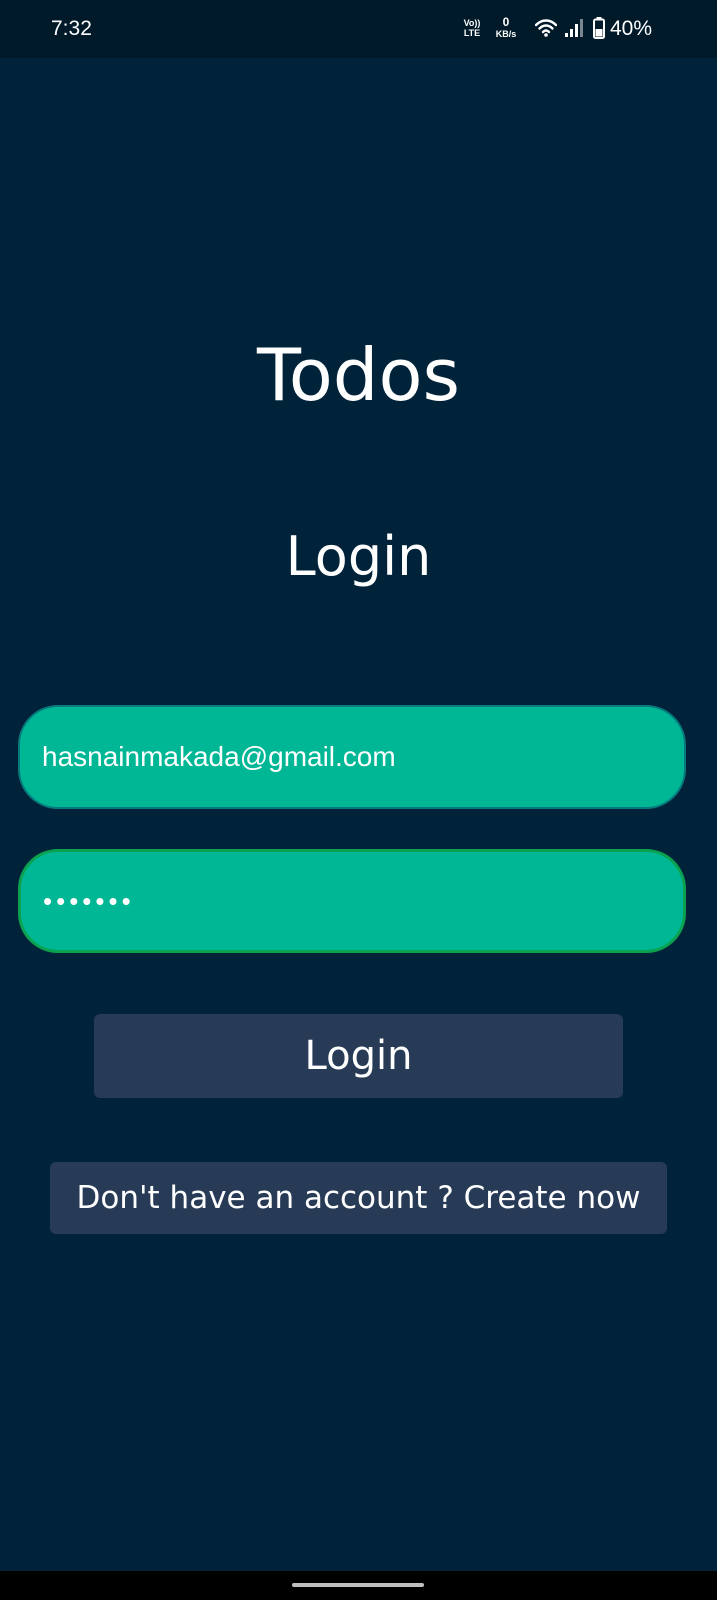  I want to click on email-field, so click(352, 757).